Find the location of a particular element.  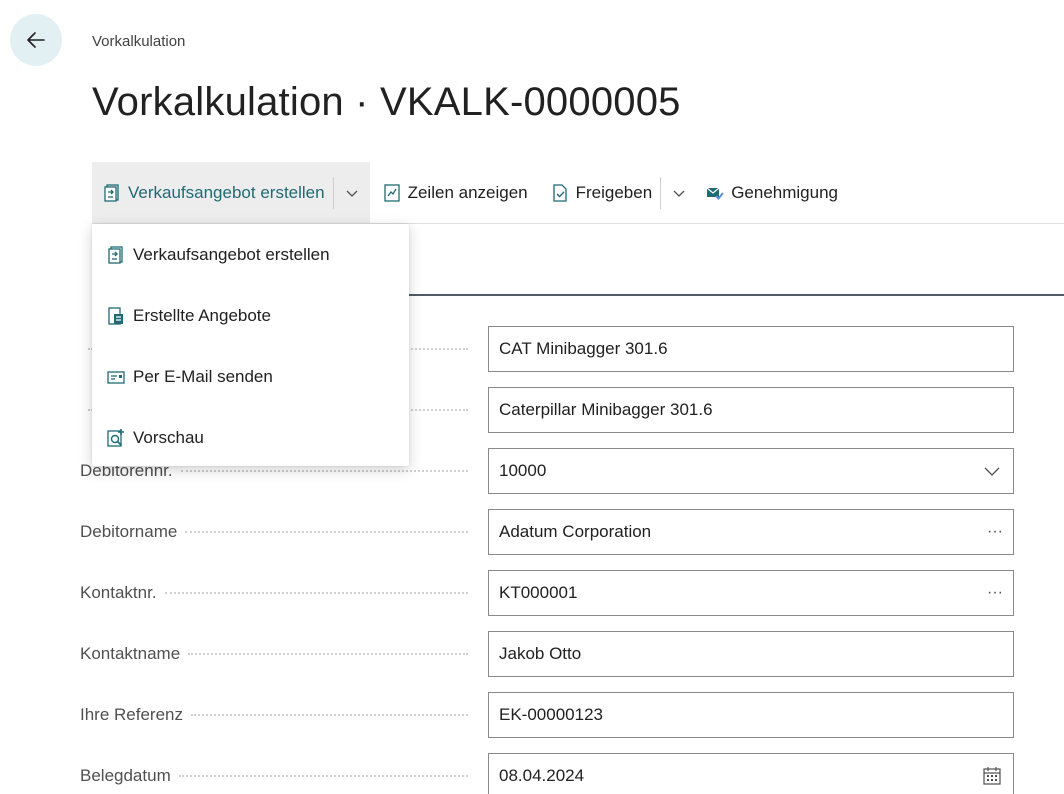

description-field: CAT Minibagger 301.6 is located at coordinates (751, 349).